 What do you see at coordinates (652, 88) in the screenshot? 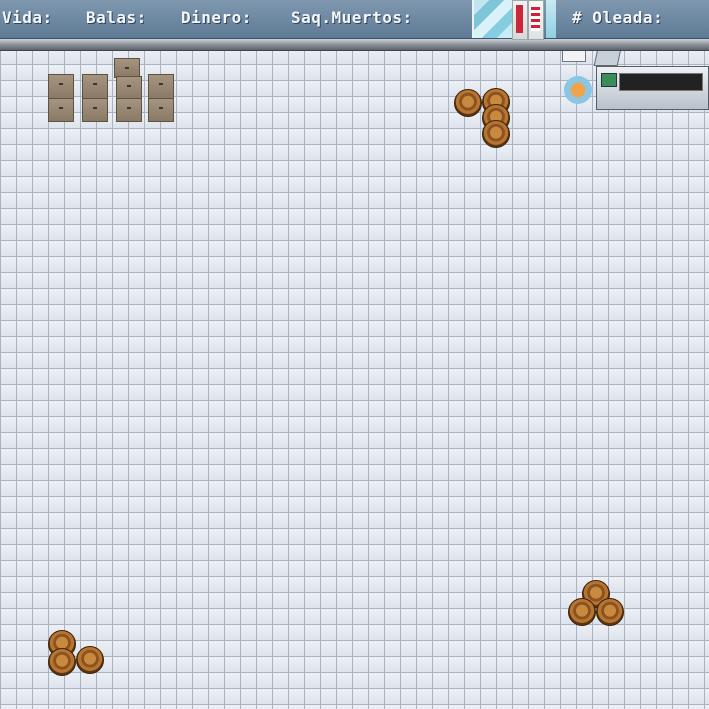
I see `counter-body` at bounding box center [652, 88].